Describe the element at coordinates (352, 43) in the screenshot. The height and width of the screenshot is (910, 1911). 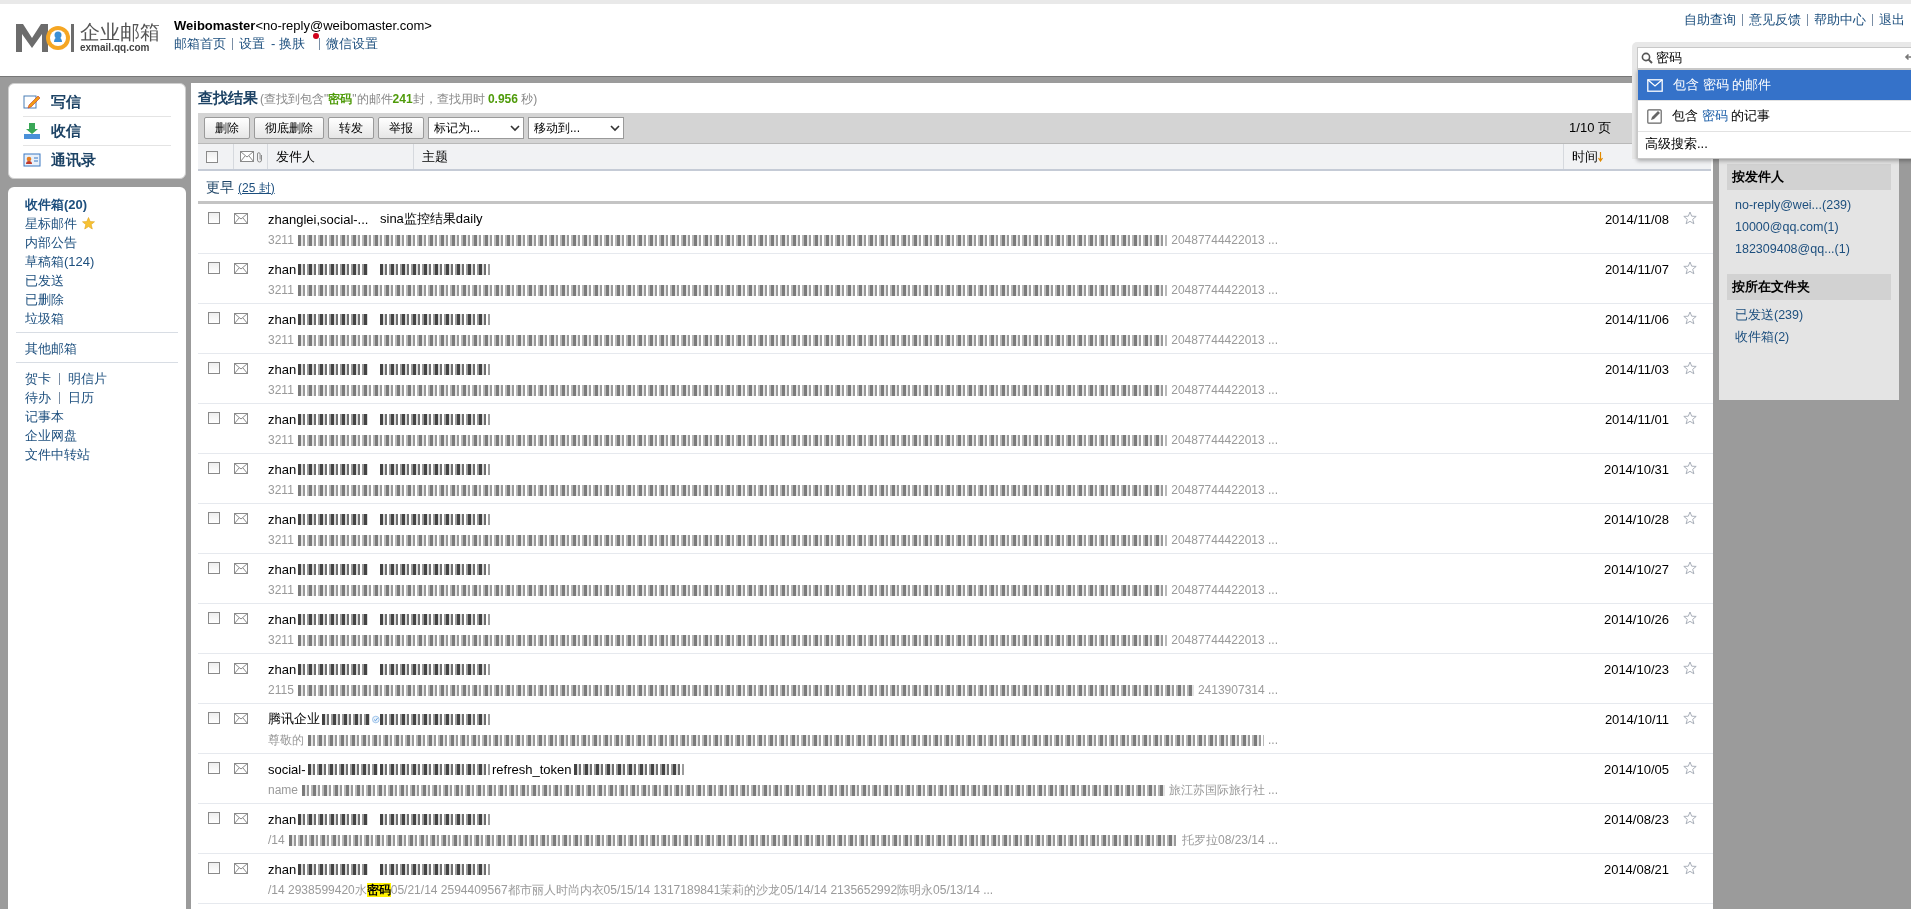
I see `header-link: 微信设置` at that location.